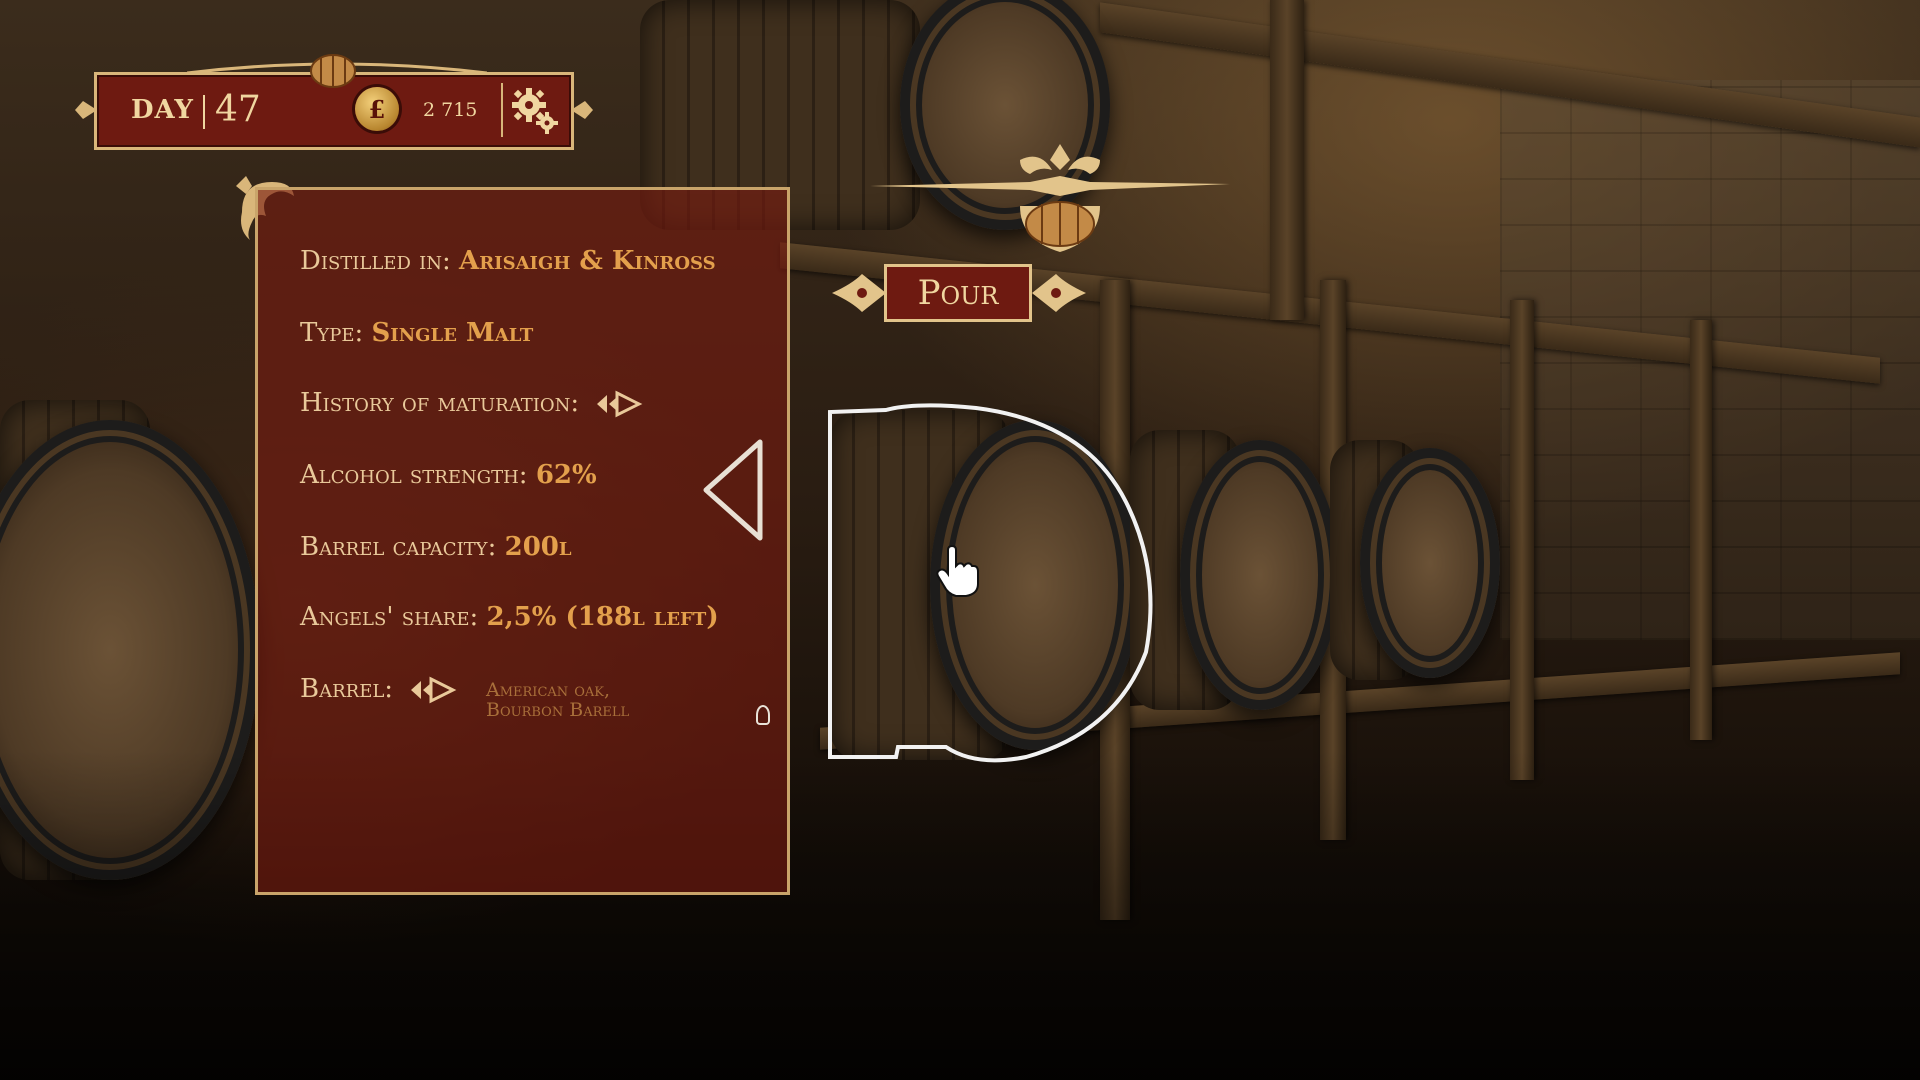  What do you see at coordinates (859, 293) in the screenshot?
I see `pour-left-ornament` at bounding box center [859, 293].